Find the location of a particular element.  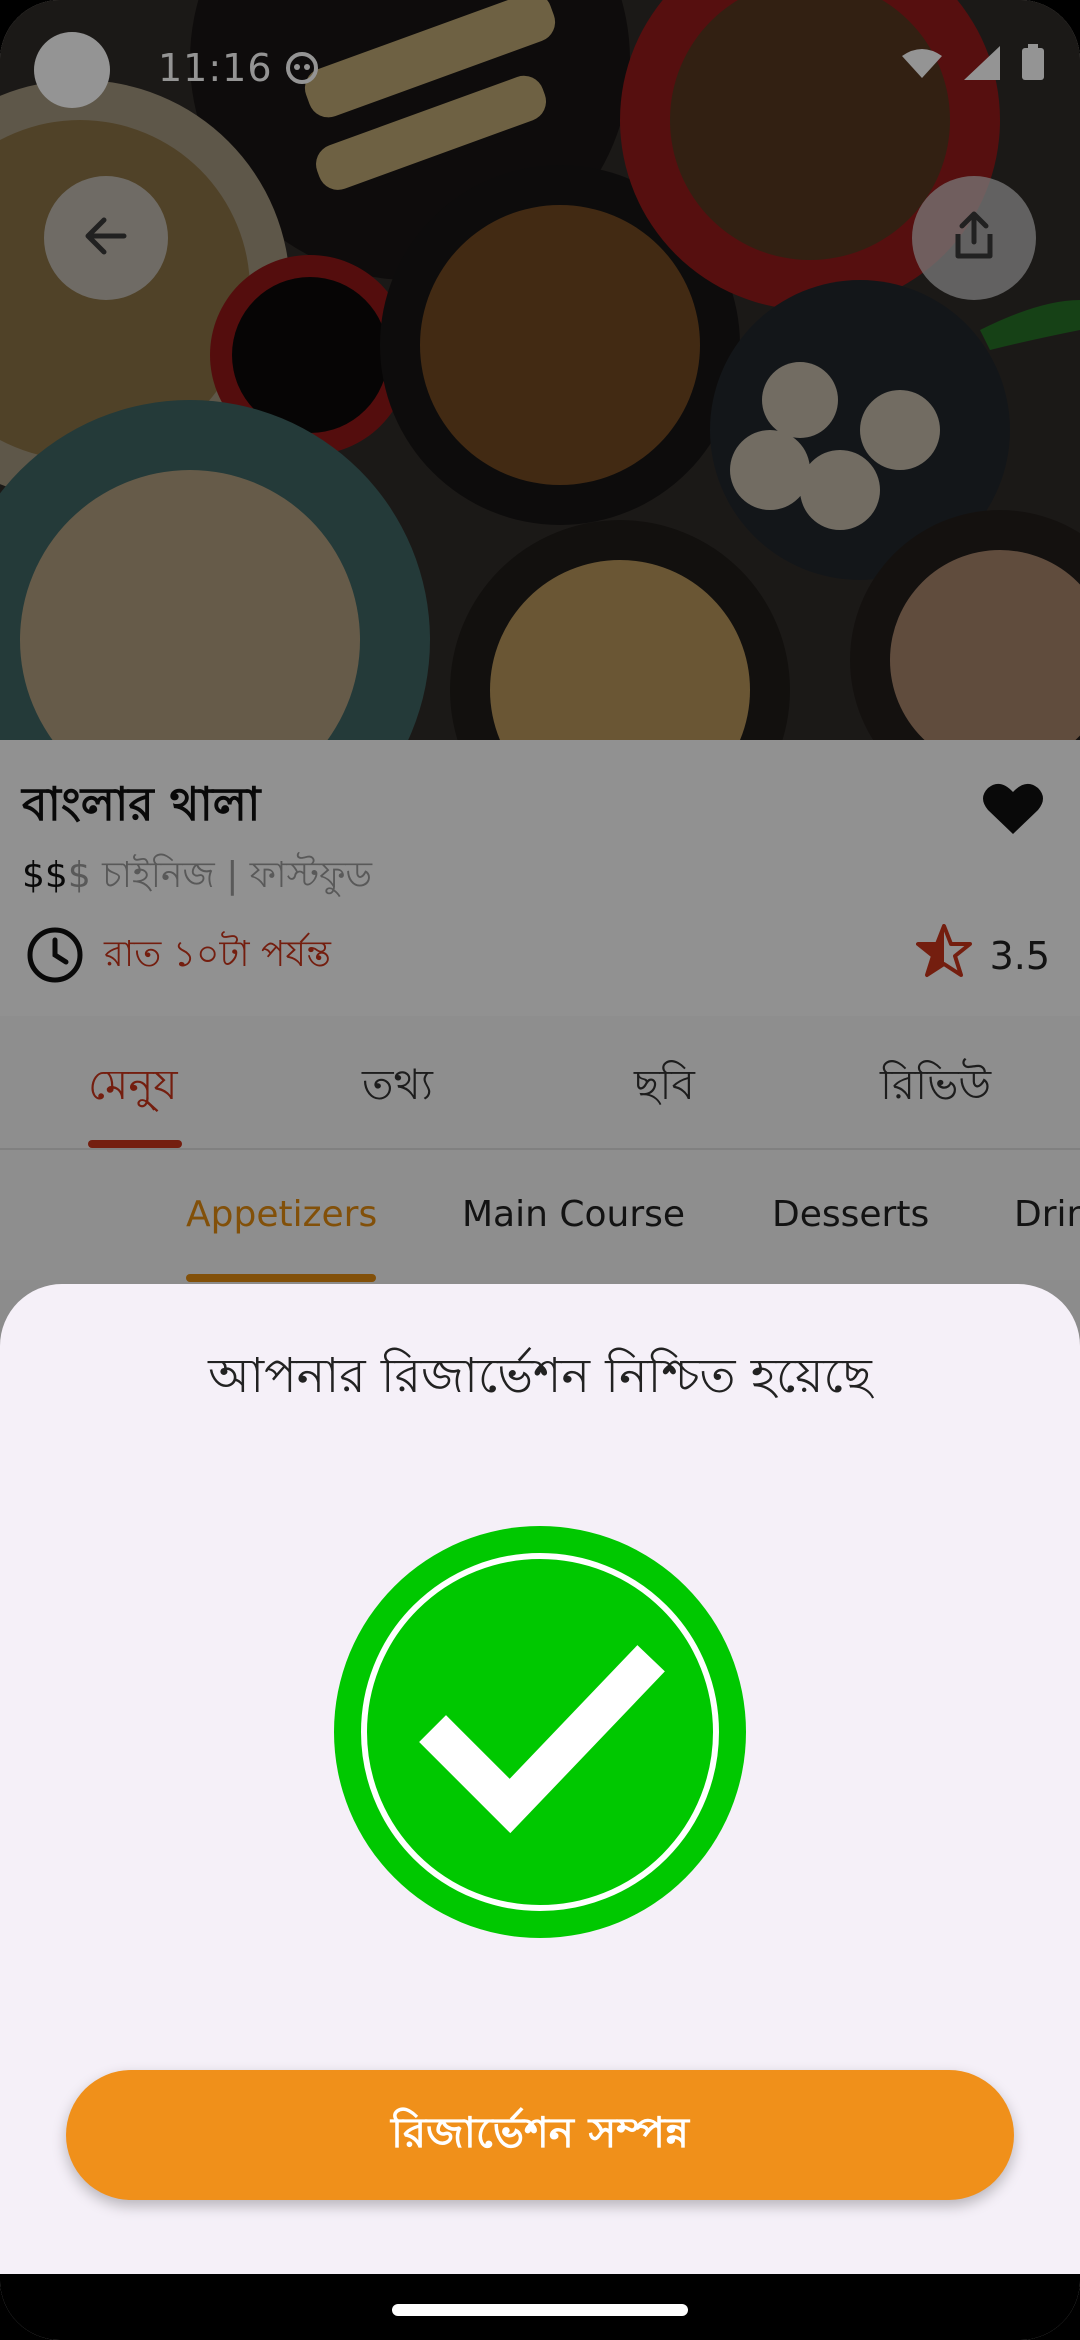

sheet-title: আপনার রিজার্ভেশন নিশ্চিত হয়েছে is located at coordinates (540, 1376).